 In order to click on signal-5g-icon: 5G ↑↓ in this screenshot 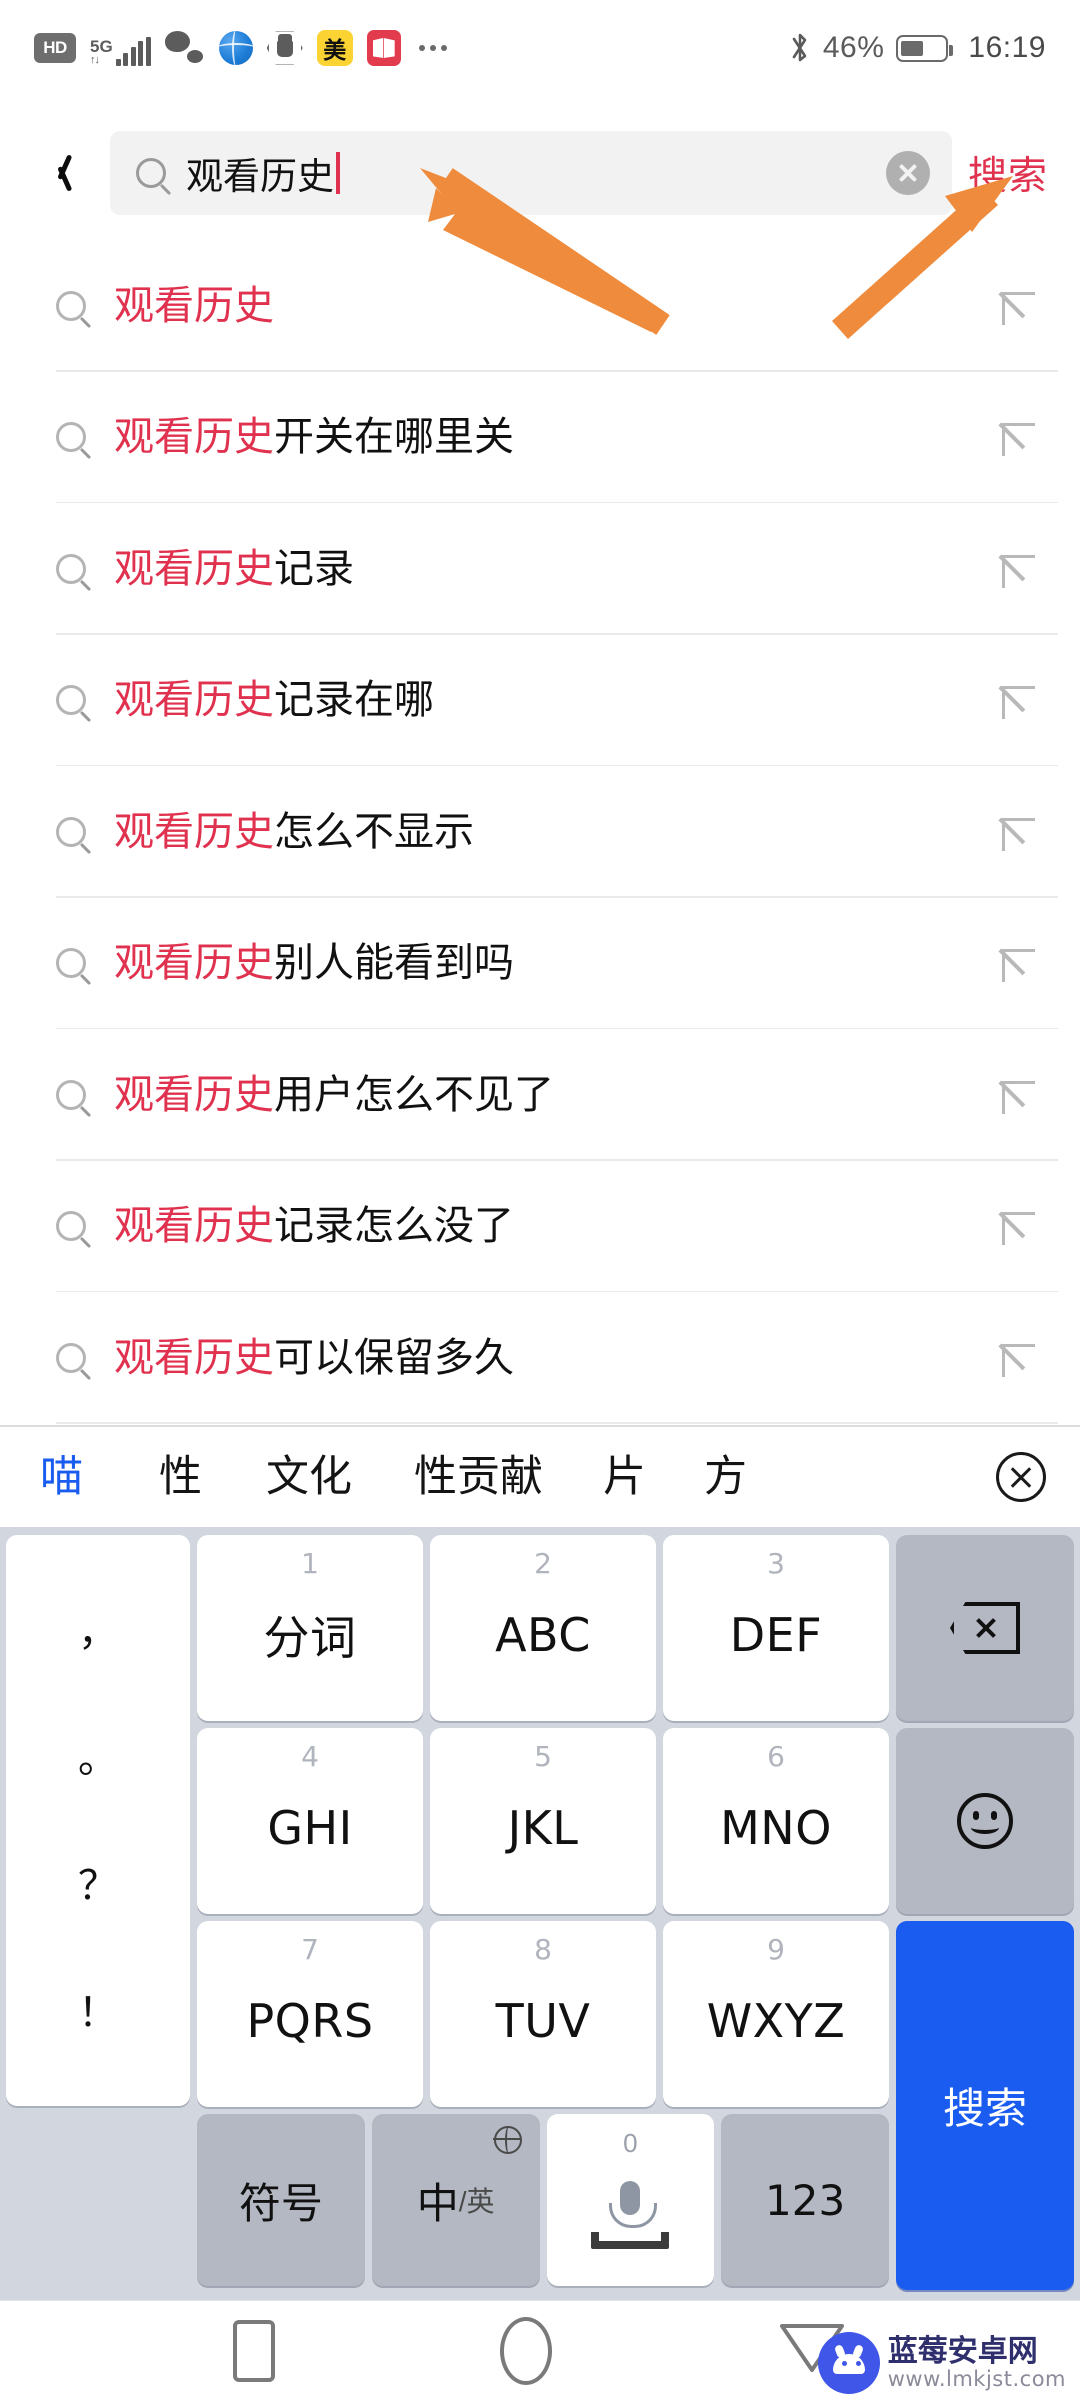, I will do `click(120, 48)`.